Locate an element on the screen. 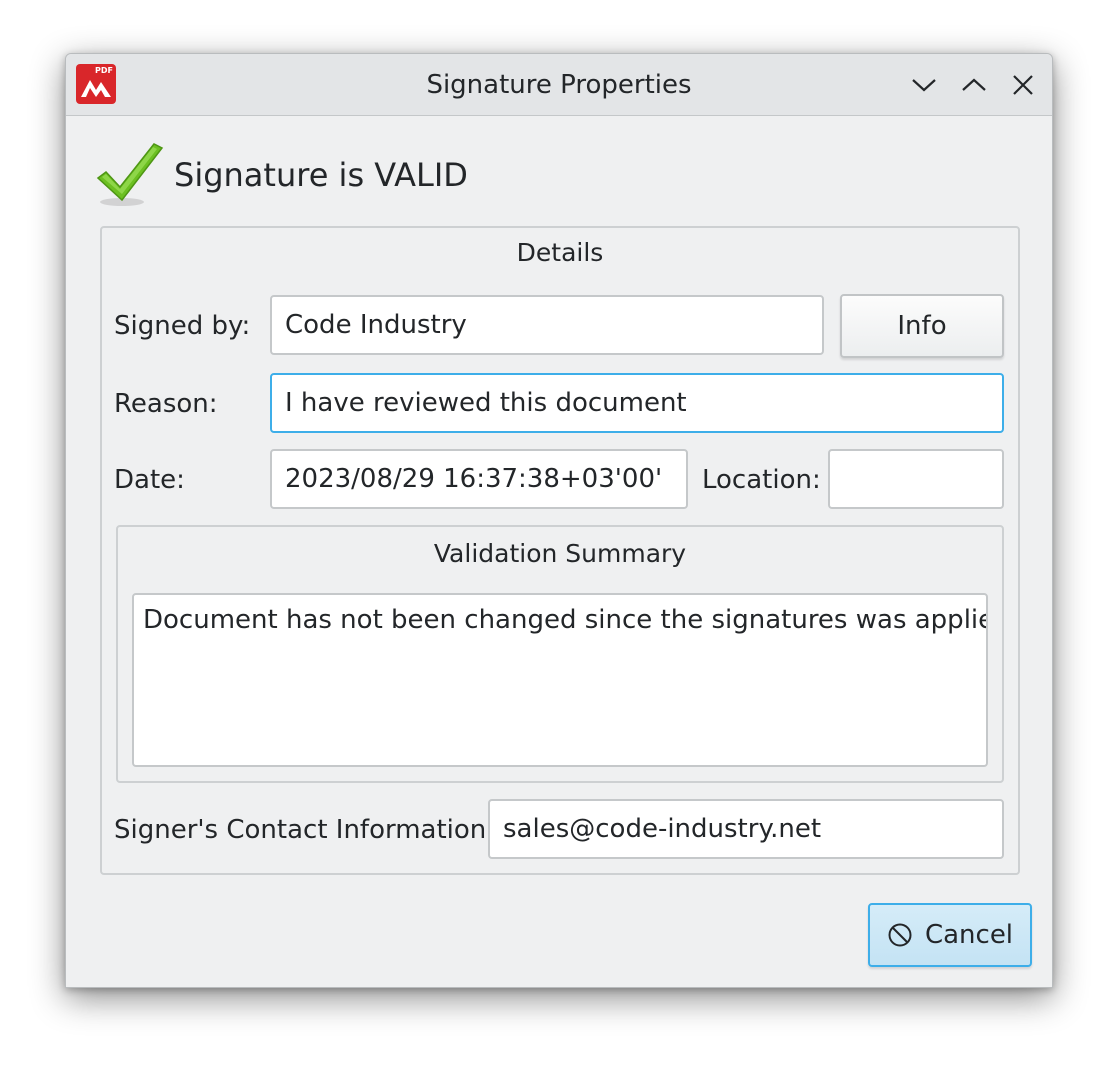 The height and width of the screenshot is (1065, 1118). contact-field: sales@code-industry.net is located at coordinates (746, 829).